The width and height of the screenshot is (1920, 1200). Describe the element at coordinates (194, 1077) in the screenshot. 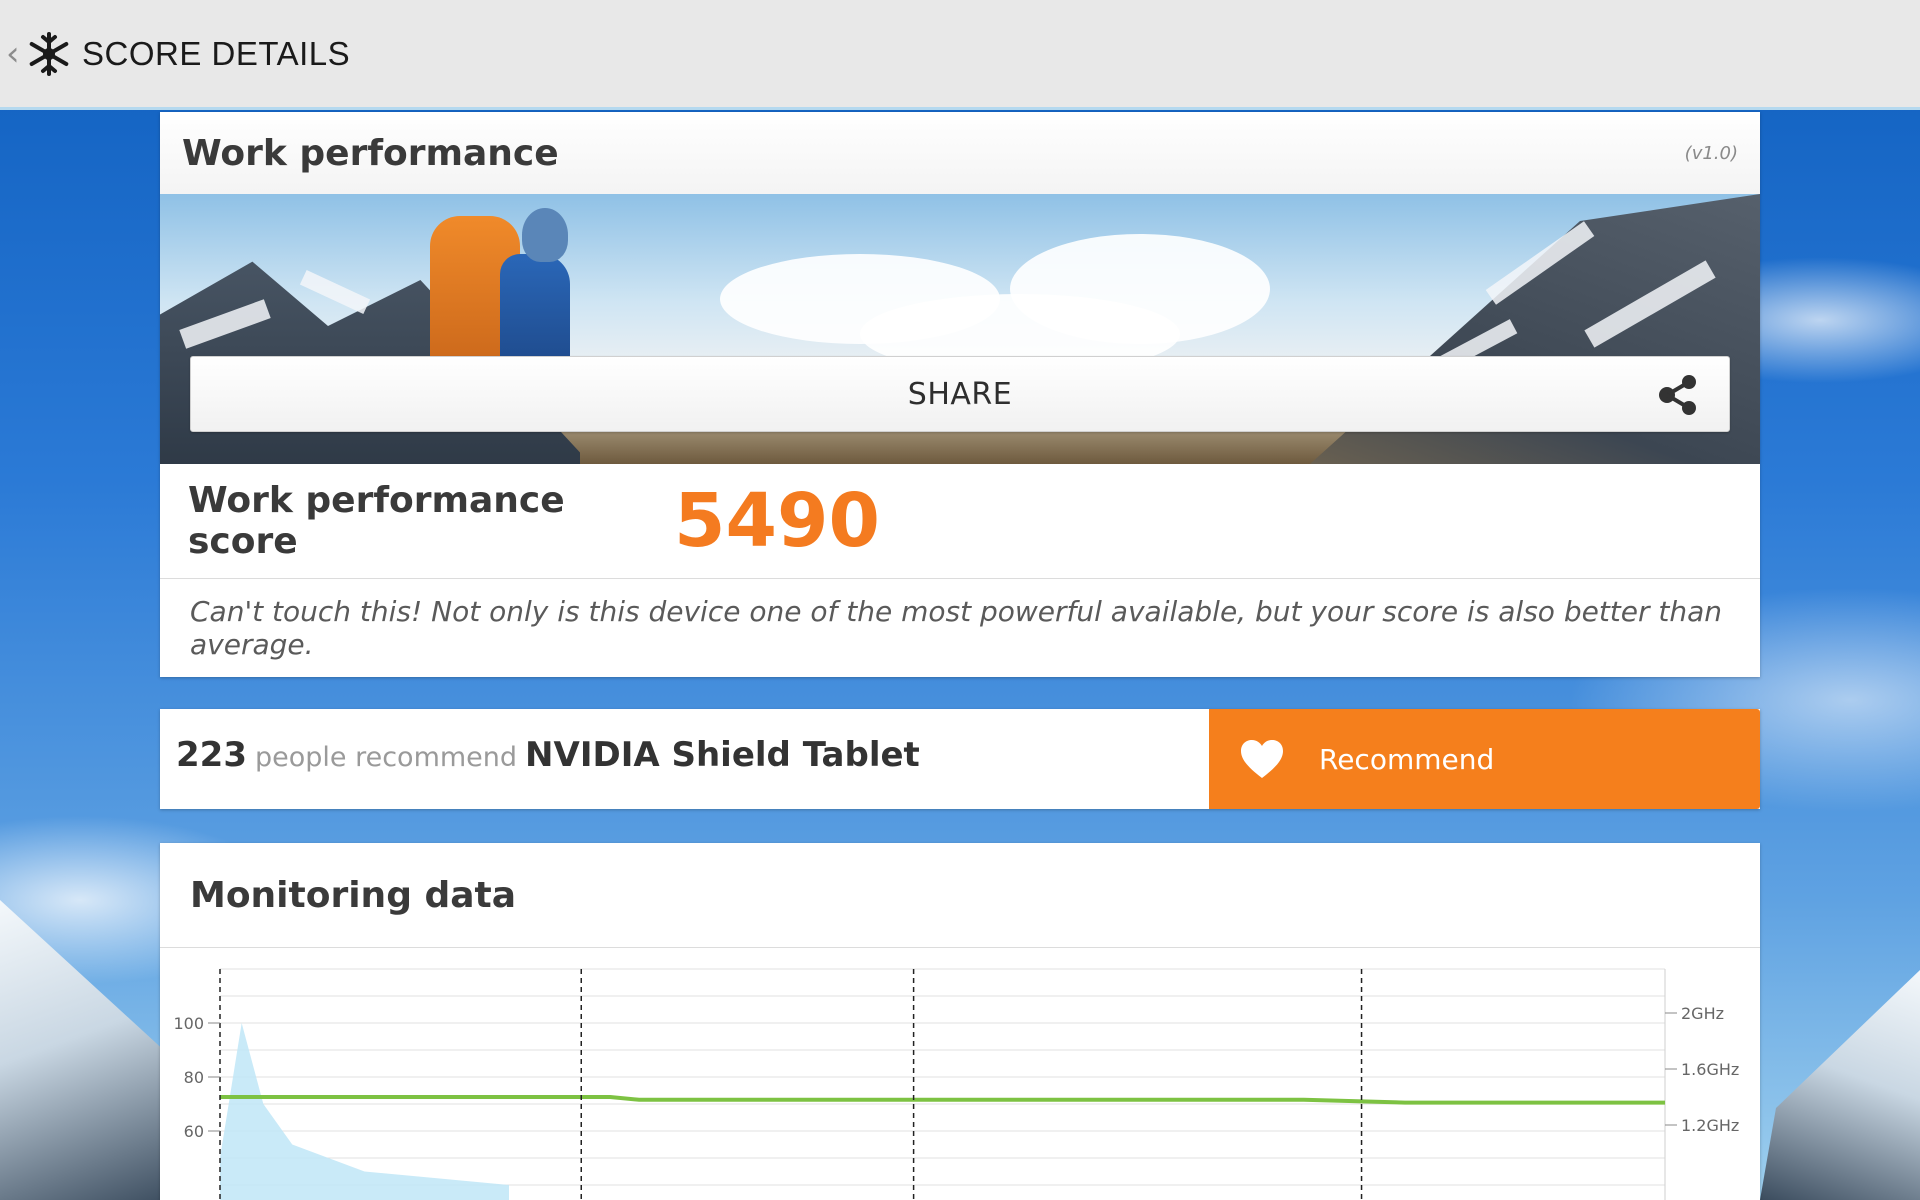

I see `left-axis-tick-label: 80` at that location.